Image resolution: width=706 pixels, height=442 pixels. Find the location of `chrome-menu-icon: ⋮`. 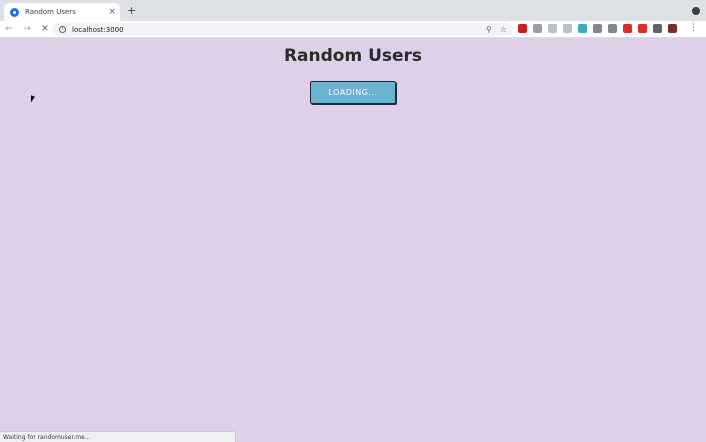

chrome-menu-icon: ⋮ is located at coordinates (693, 28).